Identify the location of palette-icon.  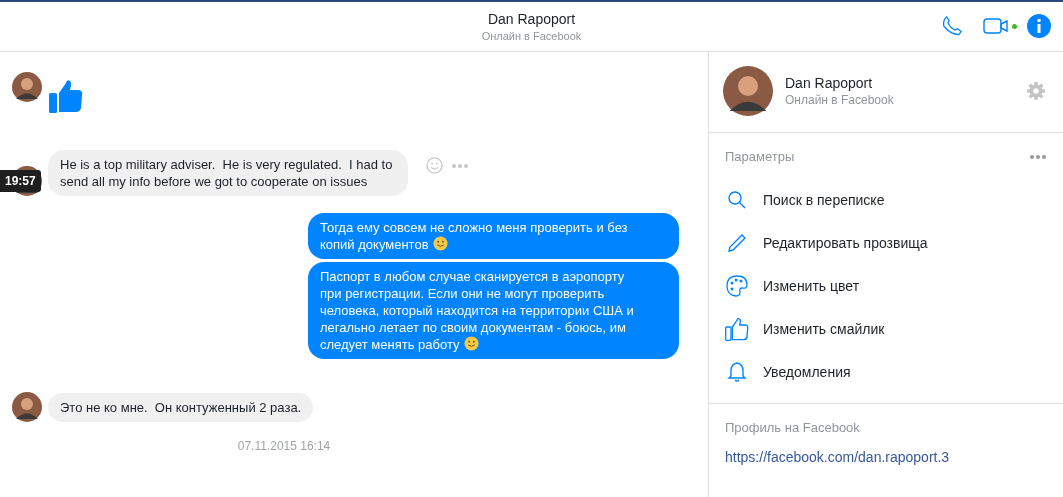
(737, 285).